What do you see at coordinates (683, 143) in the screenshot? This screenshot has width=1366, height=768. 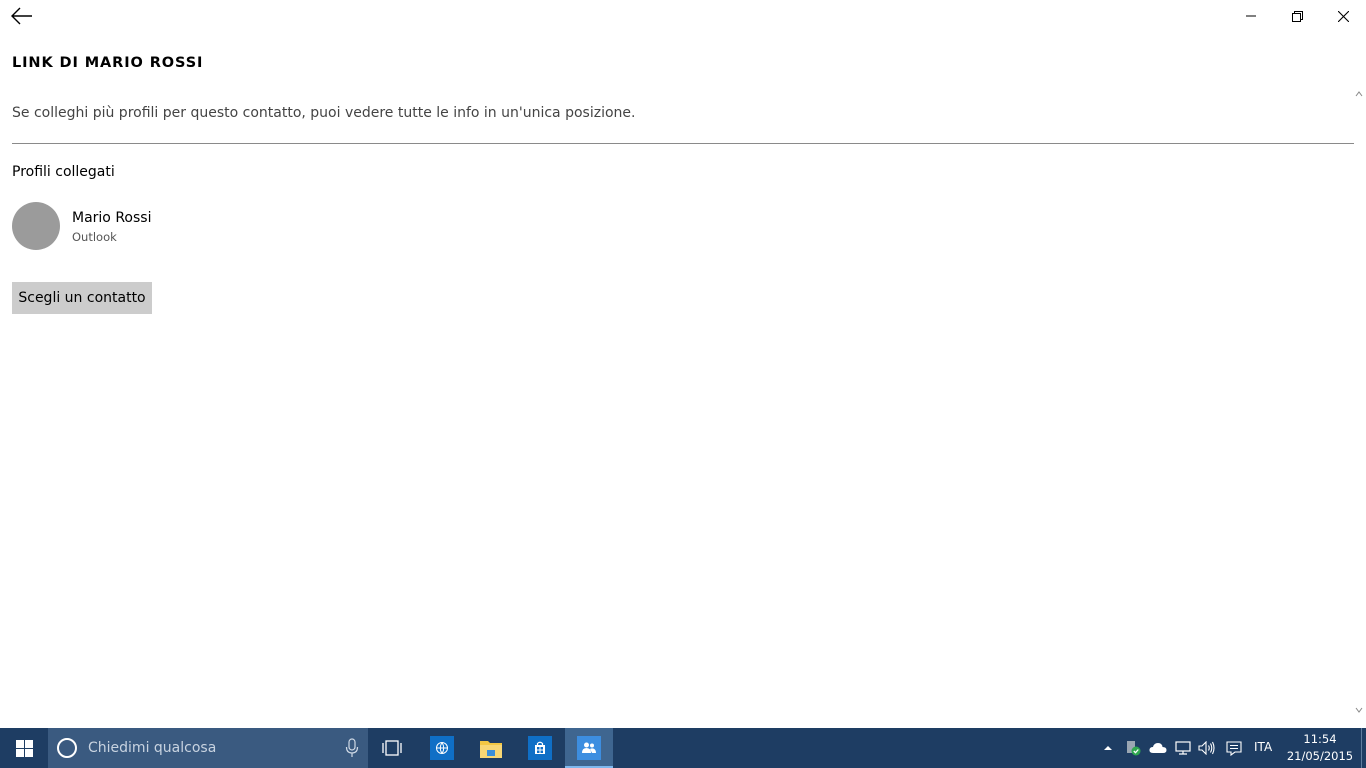 I see `divider` at bounding box center [683, 143].